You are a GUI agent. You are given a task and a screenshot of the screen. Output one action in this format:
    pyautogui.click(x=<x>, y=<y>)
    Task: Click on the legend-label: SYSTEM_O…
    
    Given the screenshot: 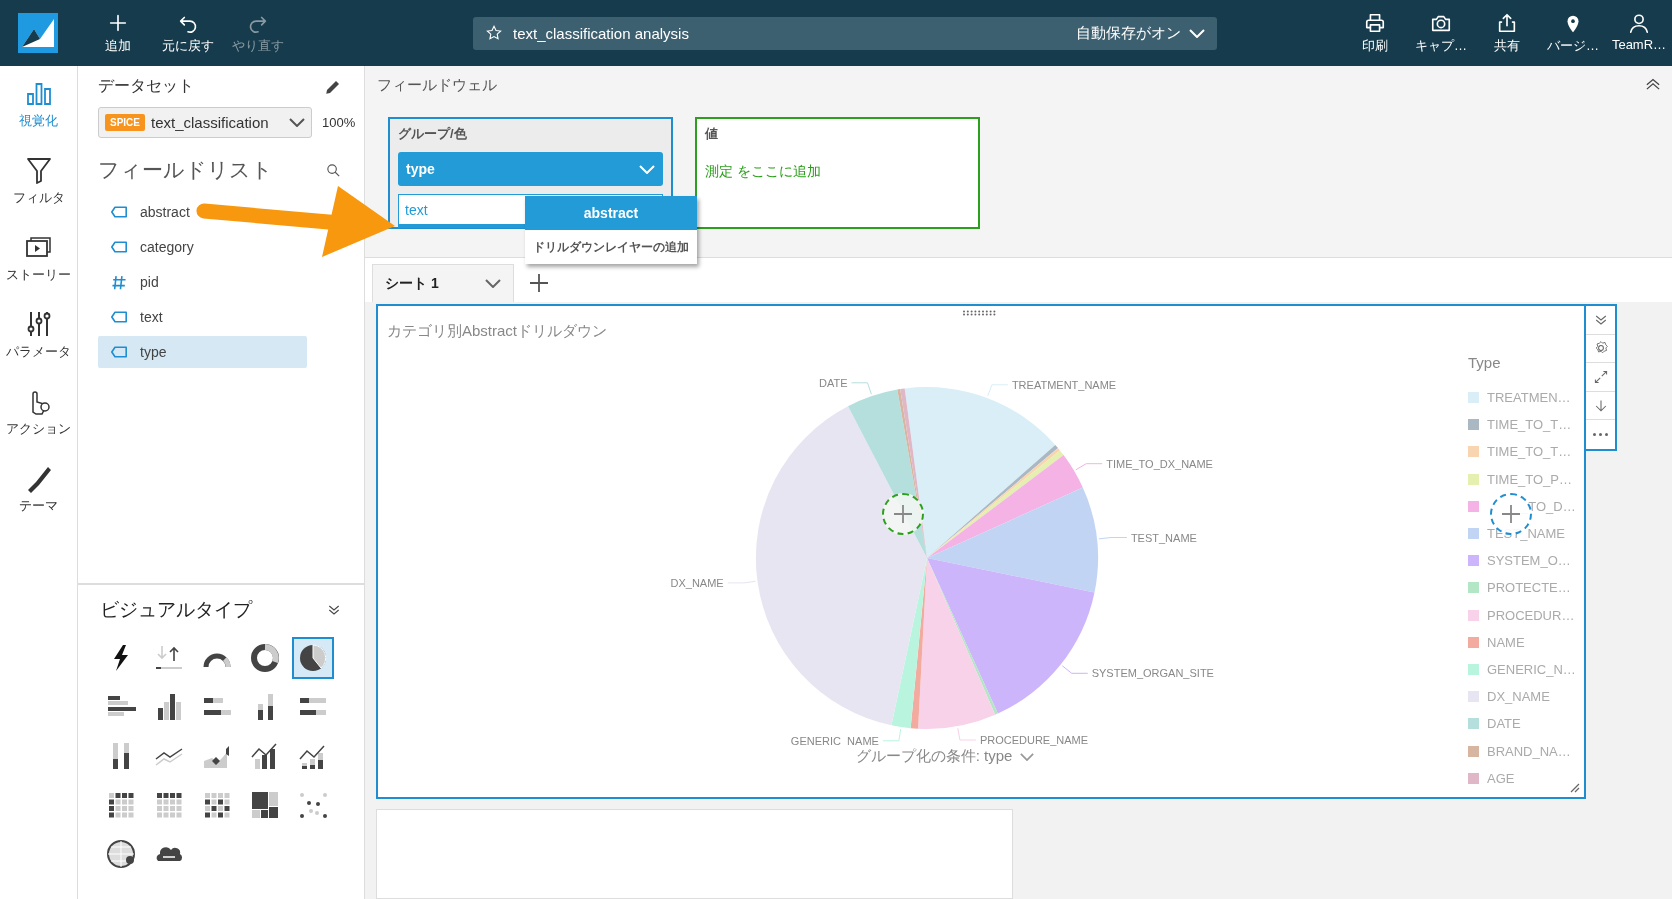 What is the action you would take?
    pyautogui.click(x=1529, y=561)
    